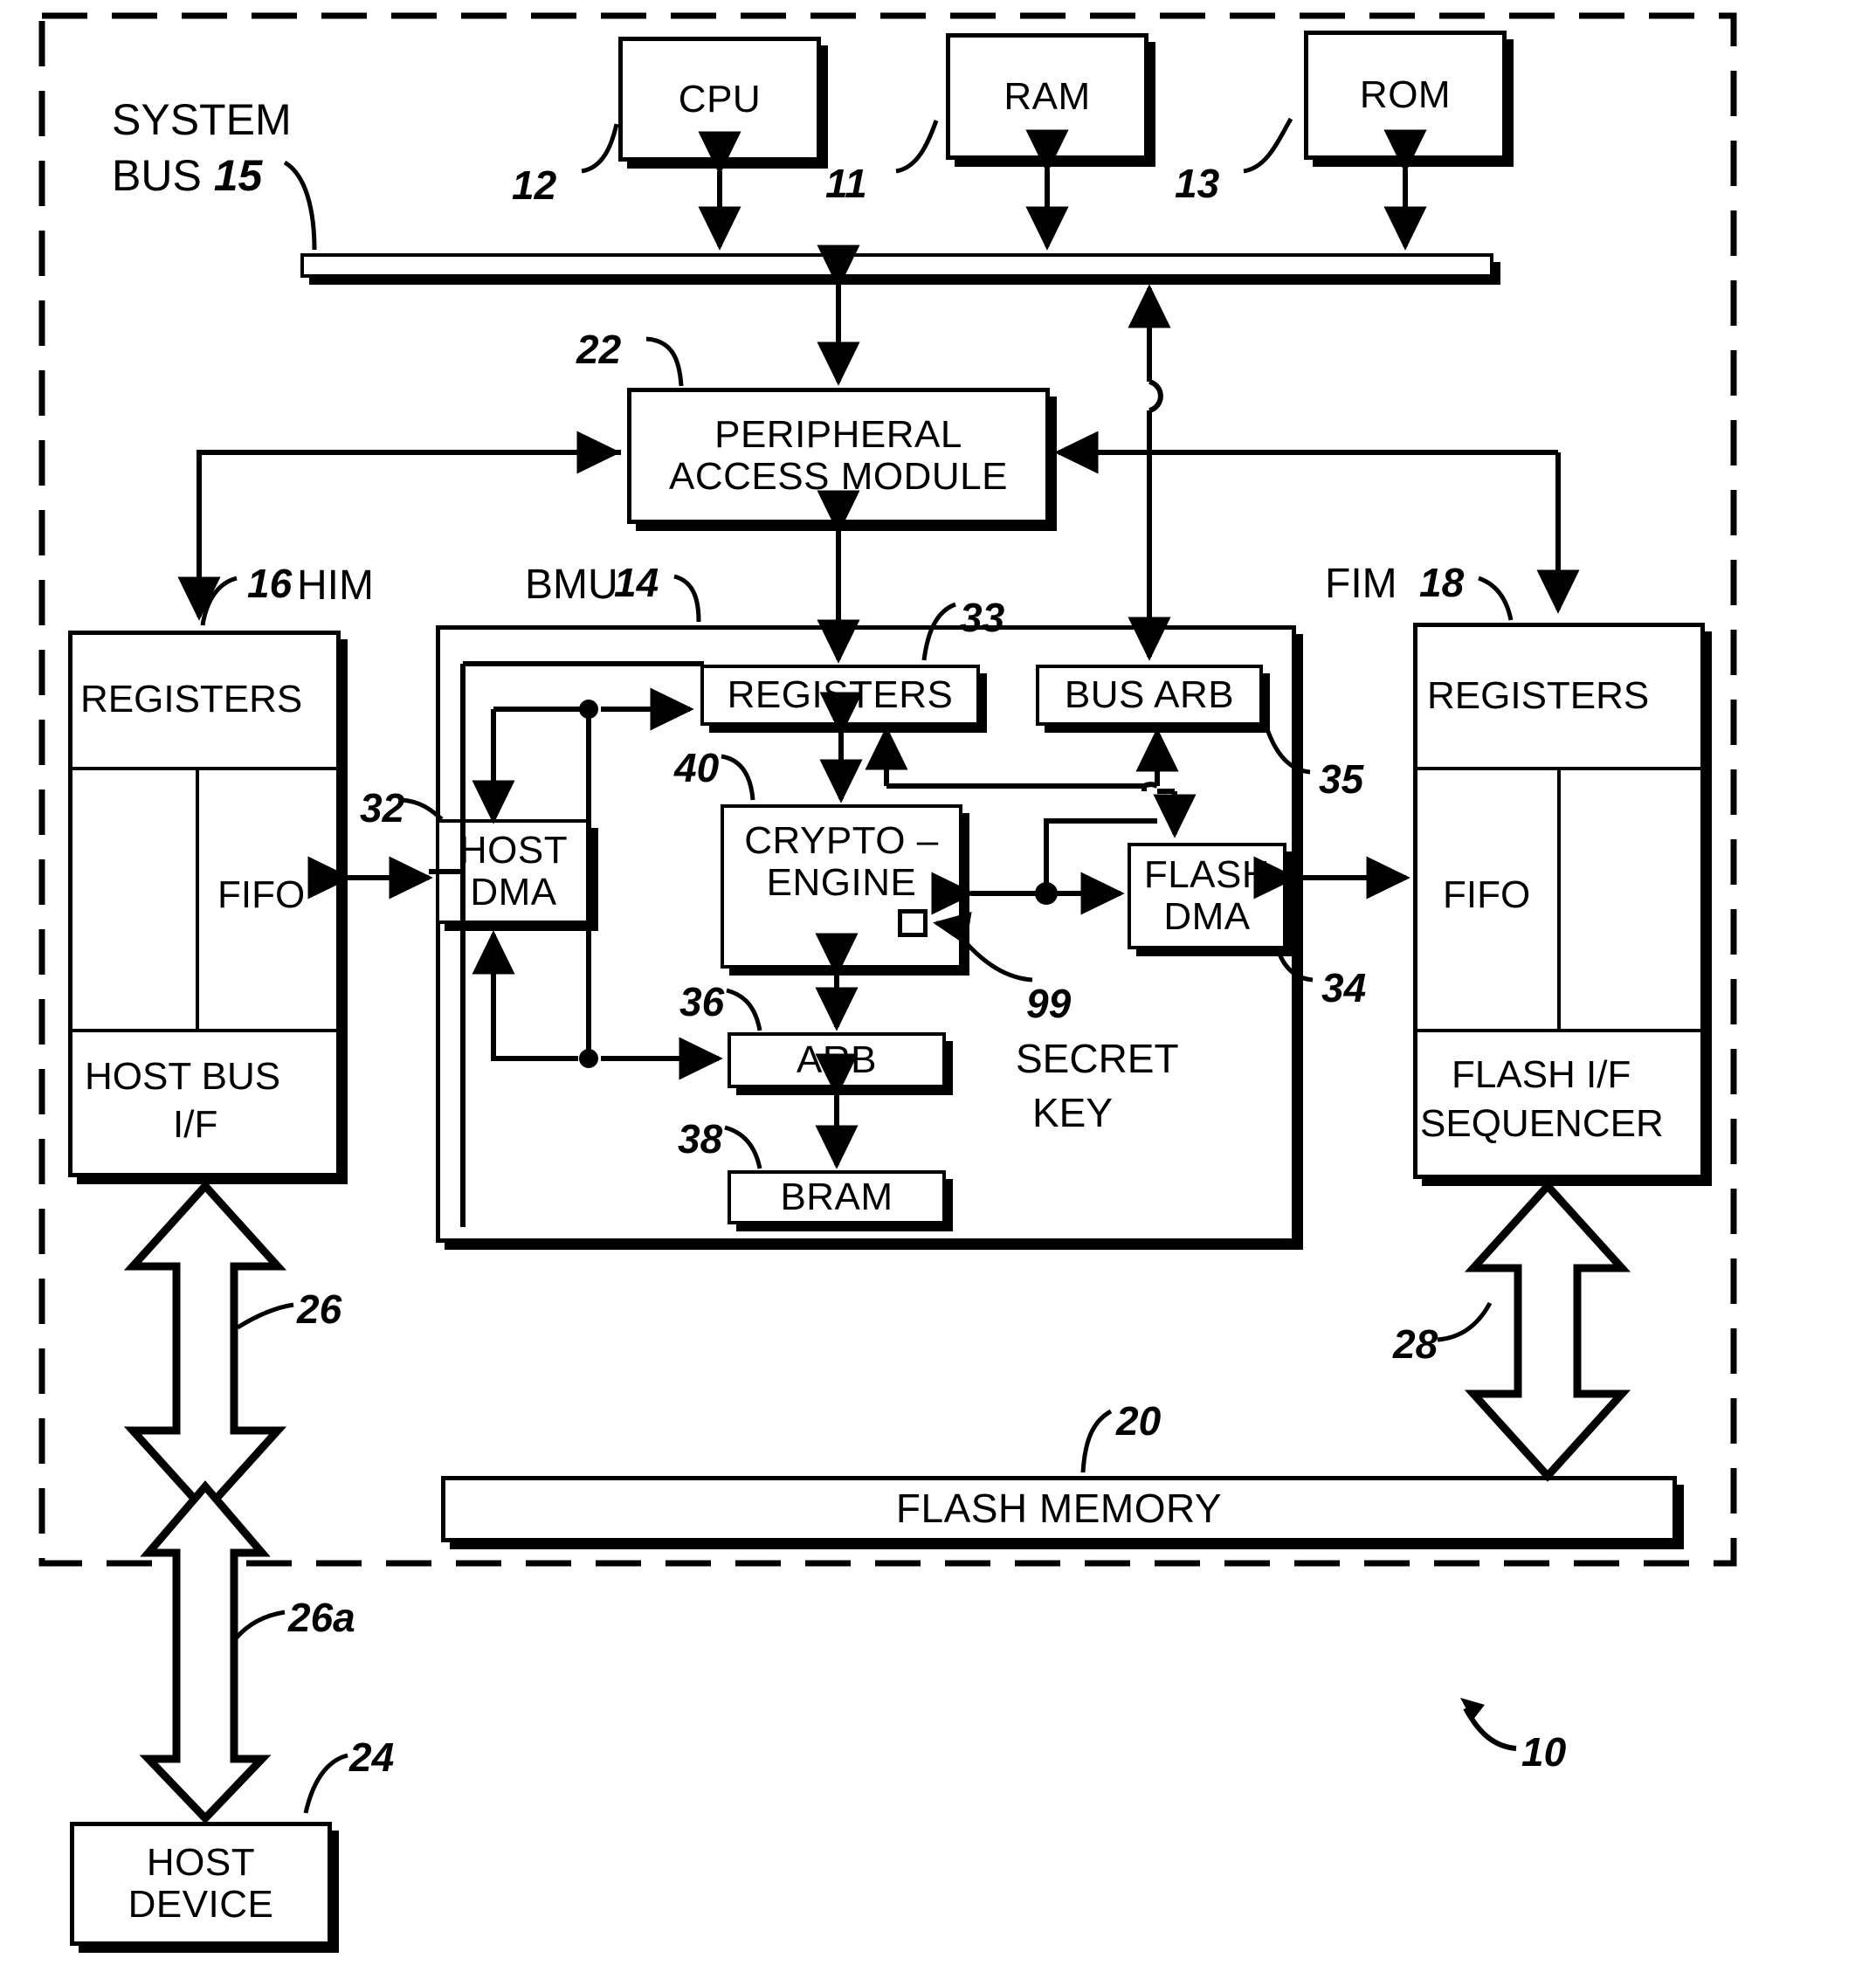 The image size is (1876, 1972). What do you see at coordinates (1559, 1030) in the screenshot?
I see `fim-divider-bottom` at bounding box center [1559, 1030].